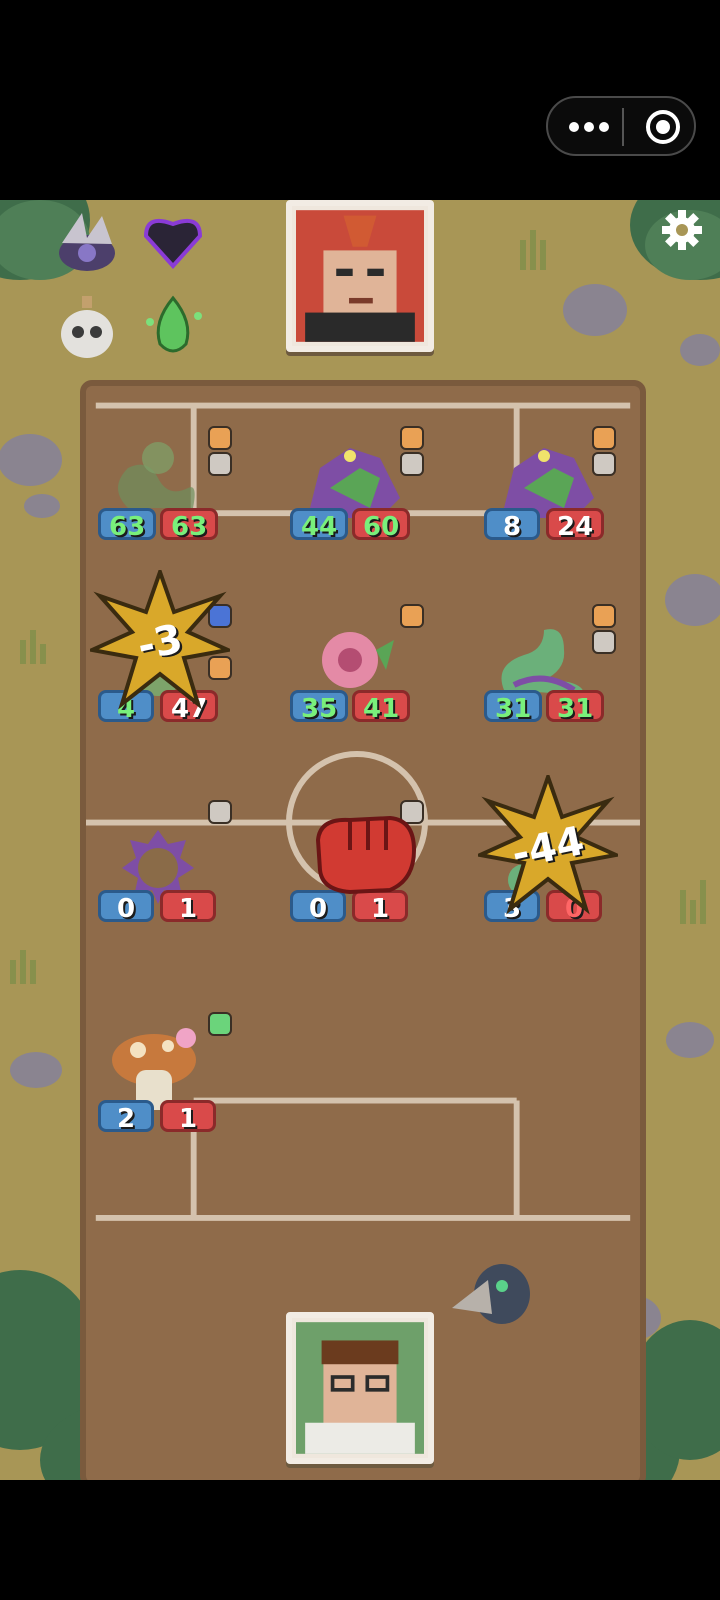  I want to click on health-value: 60, so click(381, 525).